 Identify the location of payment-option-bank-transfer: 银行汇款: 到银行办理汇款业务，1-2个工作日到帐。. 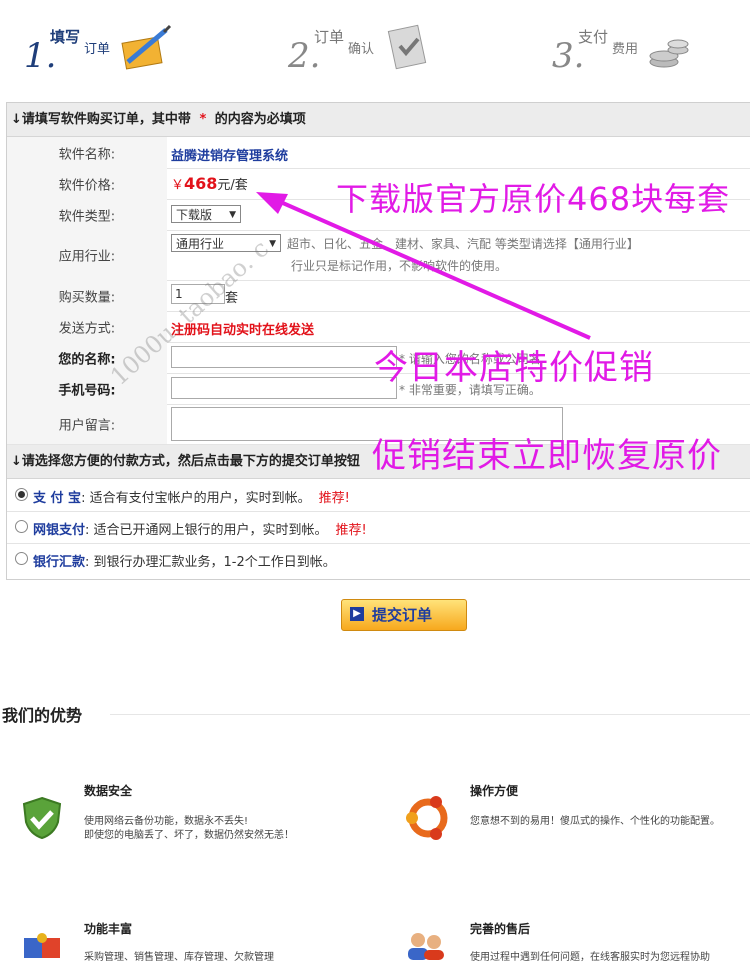
(378, 559).